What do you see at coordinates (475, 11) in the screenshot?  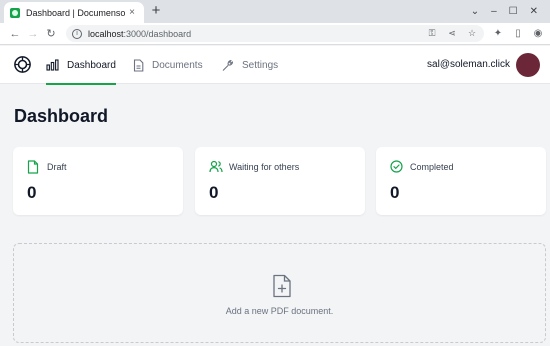 I see `tab-search-icon: ⌄` at bounding box center [475, 11].